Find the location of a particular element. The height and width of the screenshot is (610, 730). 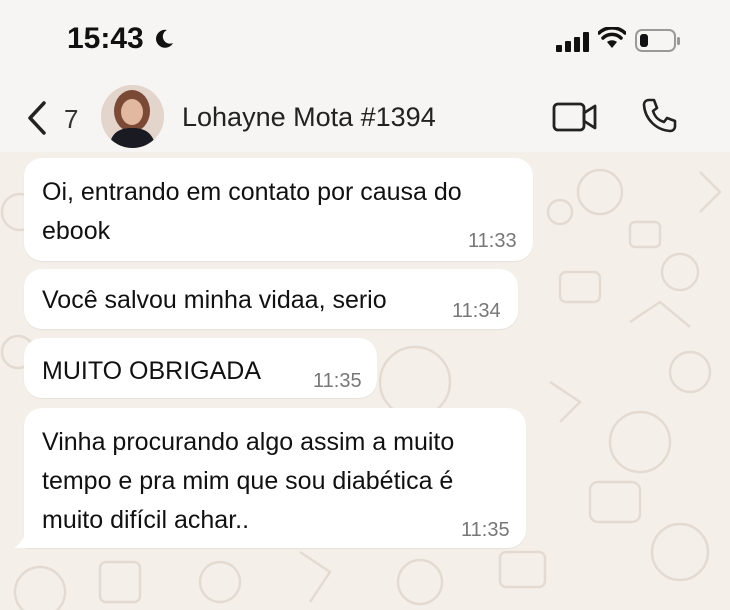

message-text: ebook is located at coordinates (76, 231).